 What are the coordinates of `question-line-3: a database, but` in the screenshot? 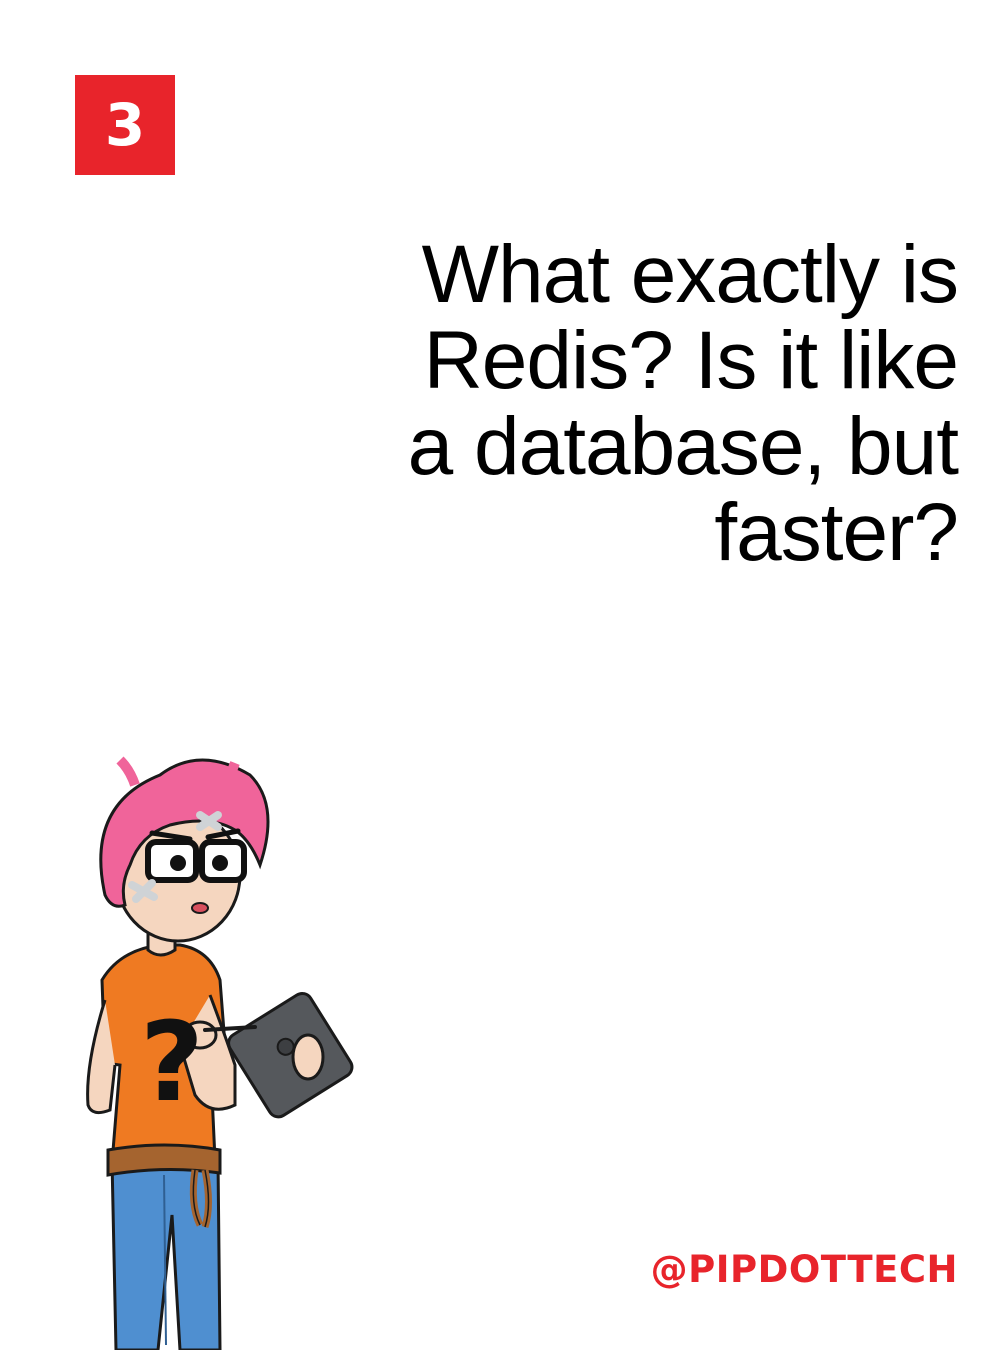 It's located at (683, 446).